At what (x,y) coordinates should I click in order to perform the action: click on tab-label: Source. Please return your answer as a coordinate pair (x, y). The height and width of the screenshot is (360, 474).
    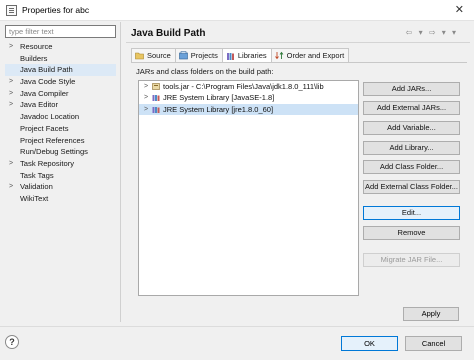
    Looking at the image, I should click on (159, 55).